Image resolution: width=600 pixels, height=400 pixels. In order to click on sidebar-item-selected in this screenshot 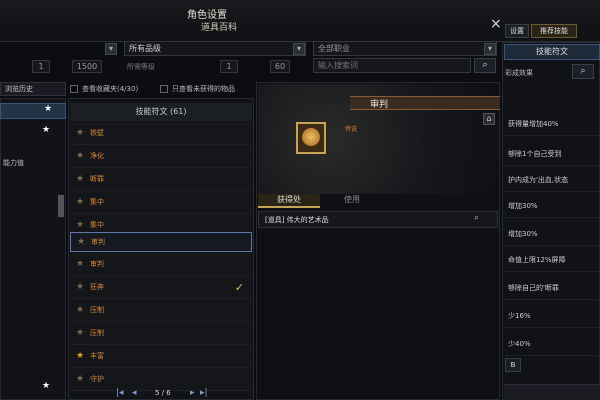, I will do `click(33, 111)`.